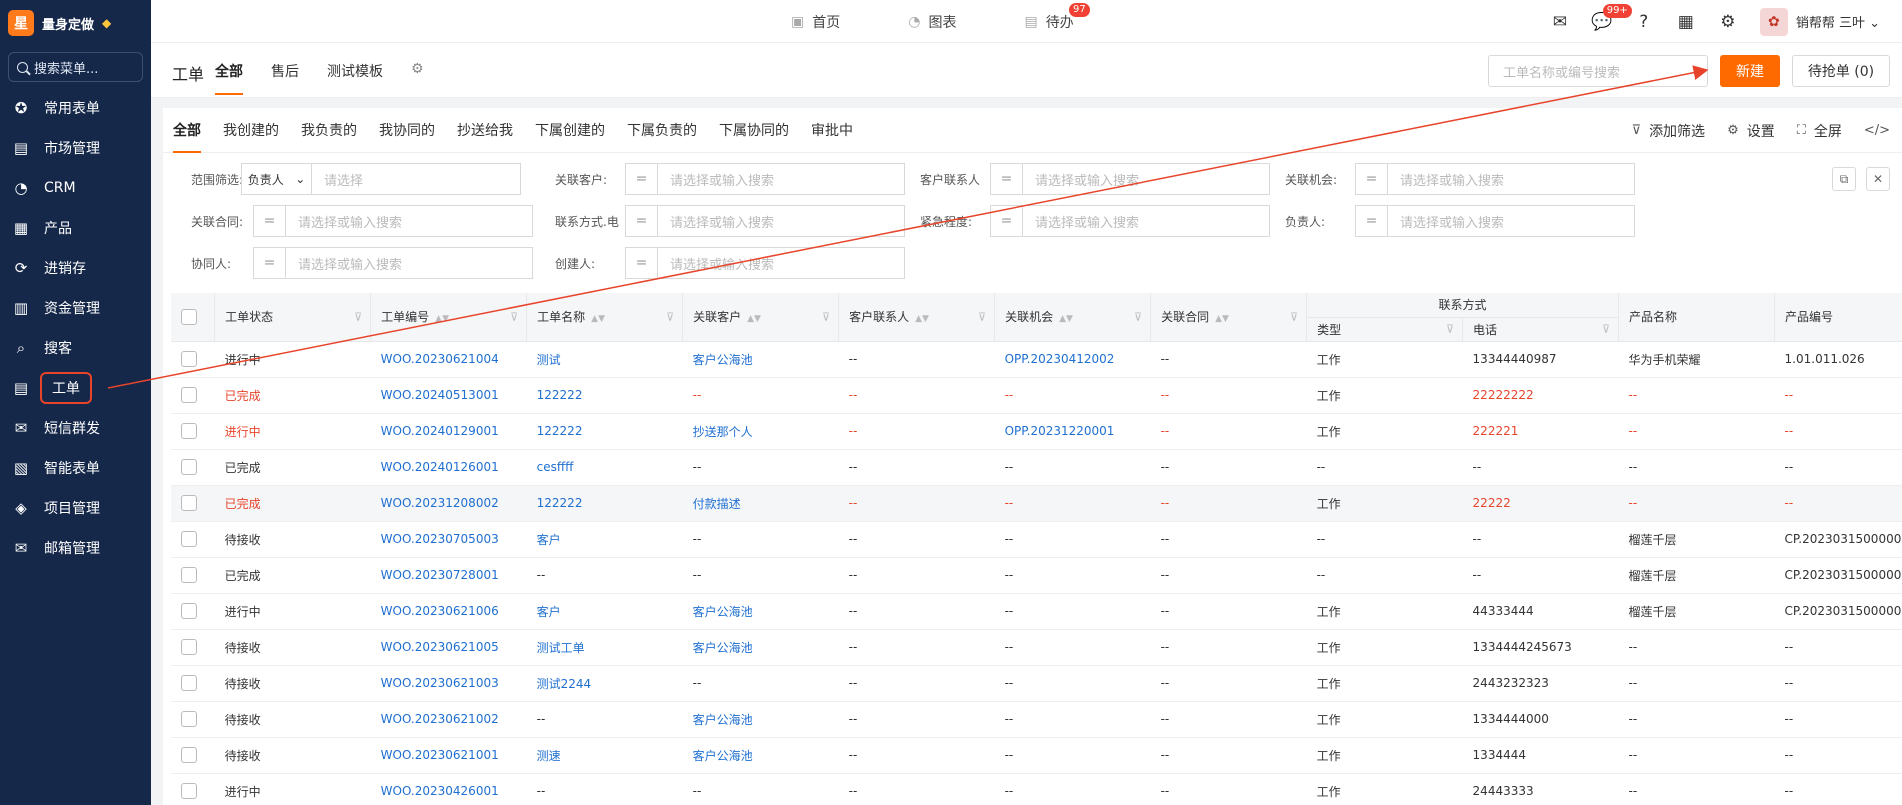 This screenshot has width=1902, height=805. I want to click on sidebar-item-6: ⌕ 搜客, so click(75, 348).